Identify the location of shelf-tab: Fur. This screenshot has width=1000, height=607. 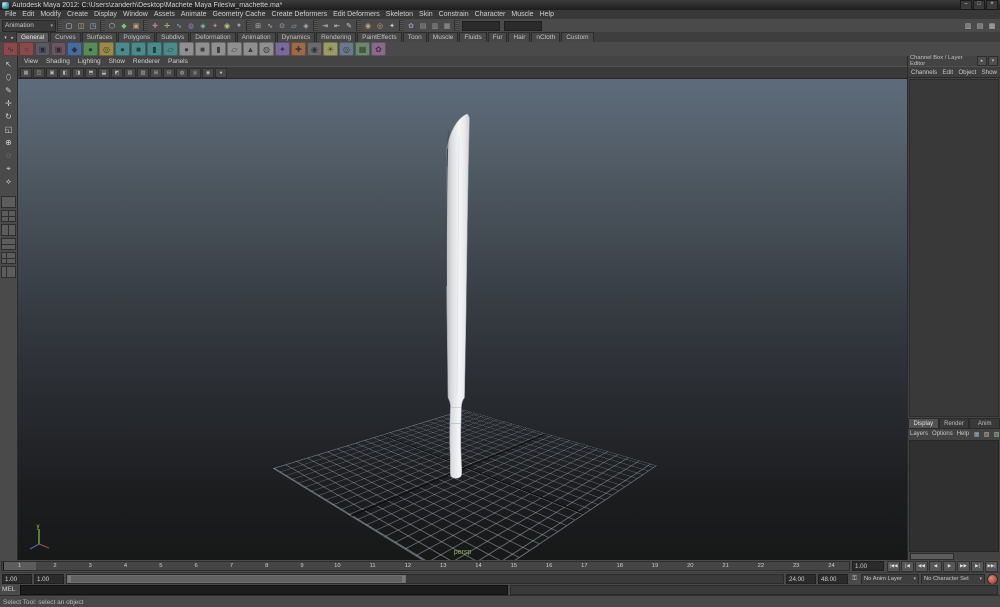
(497, 37).